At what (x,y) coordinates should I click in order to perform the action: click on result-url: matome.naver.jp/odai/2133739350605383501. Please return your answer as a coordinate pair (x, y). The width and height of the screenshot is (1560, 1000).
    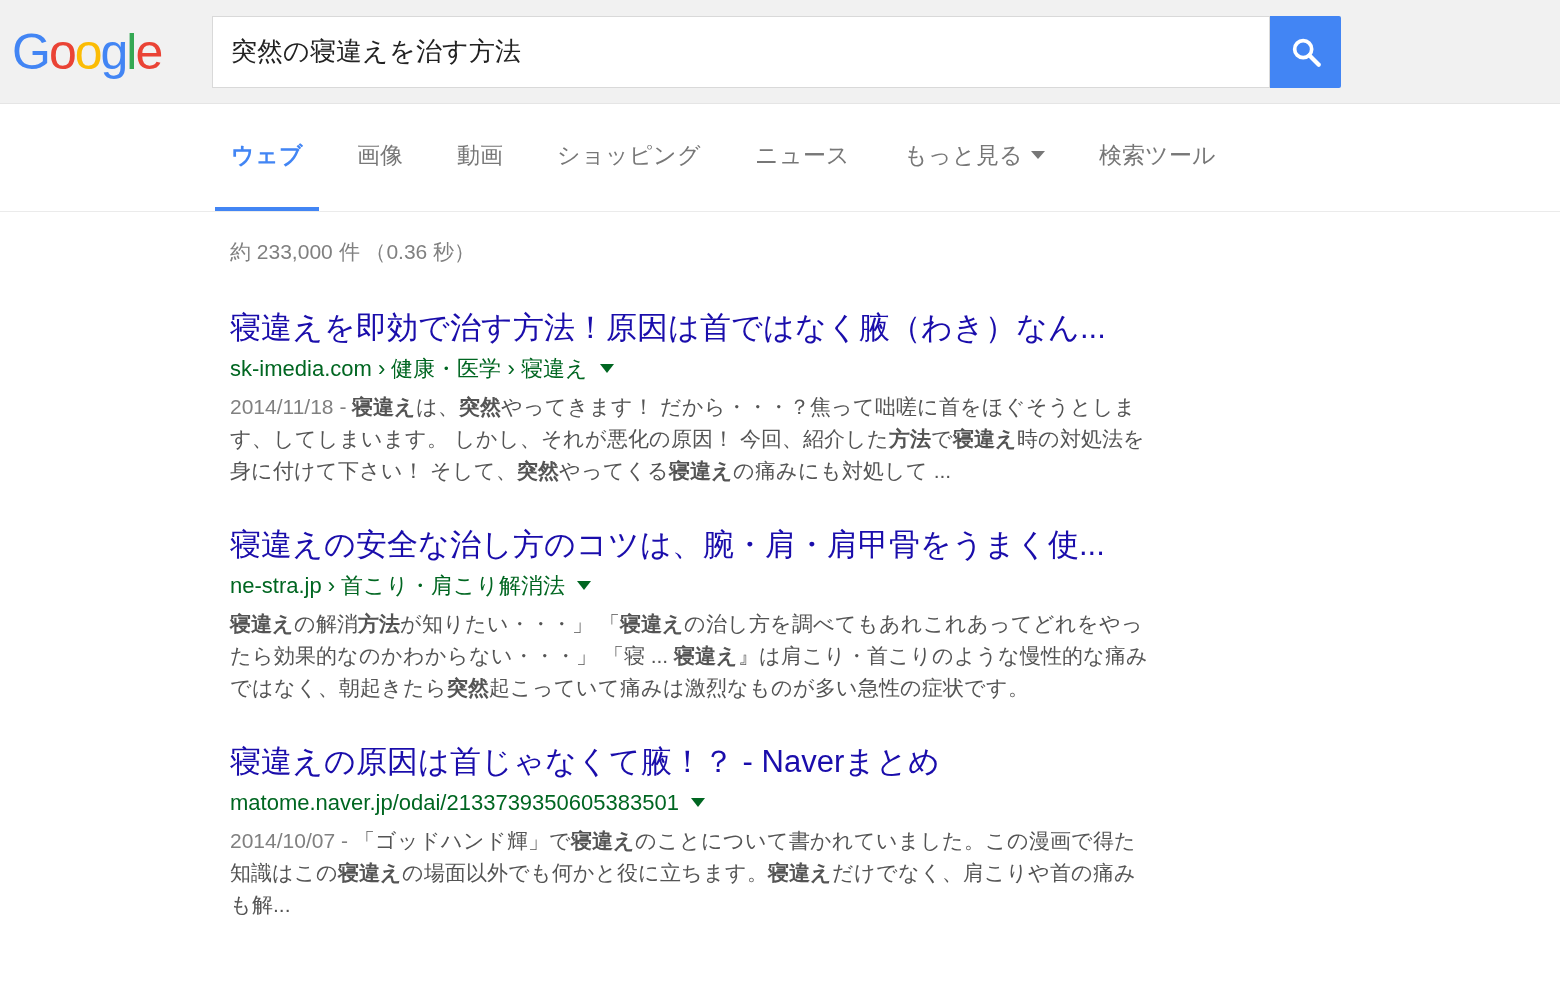
    Looking at the image, I should click on (454, 803).